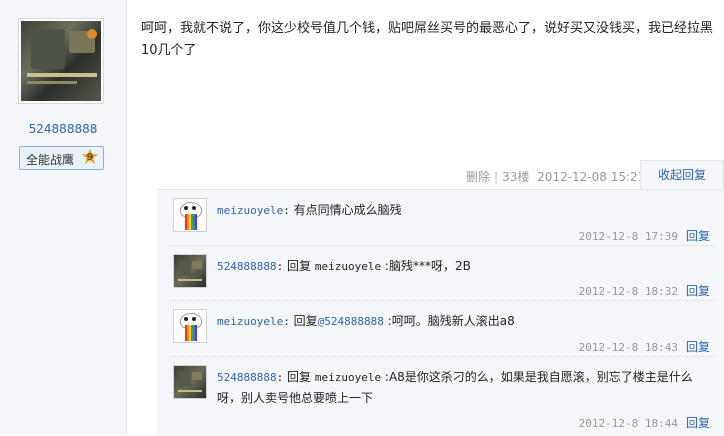 This screenshot has width=724, height=436. I want to click on level-star-icon: ★ 9, so click(90, 157).